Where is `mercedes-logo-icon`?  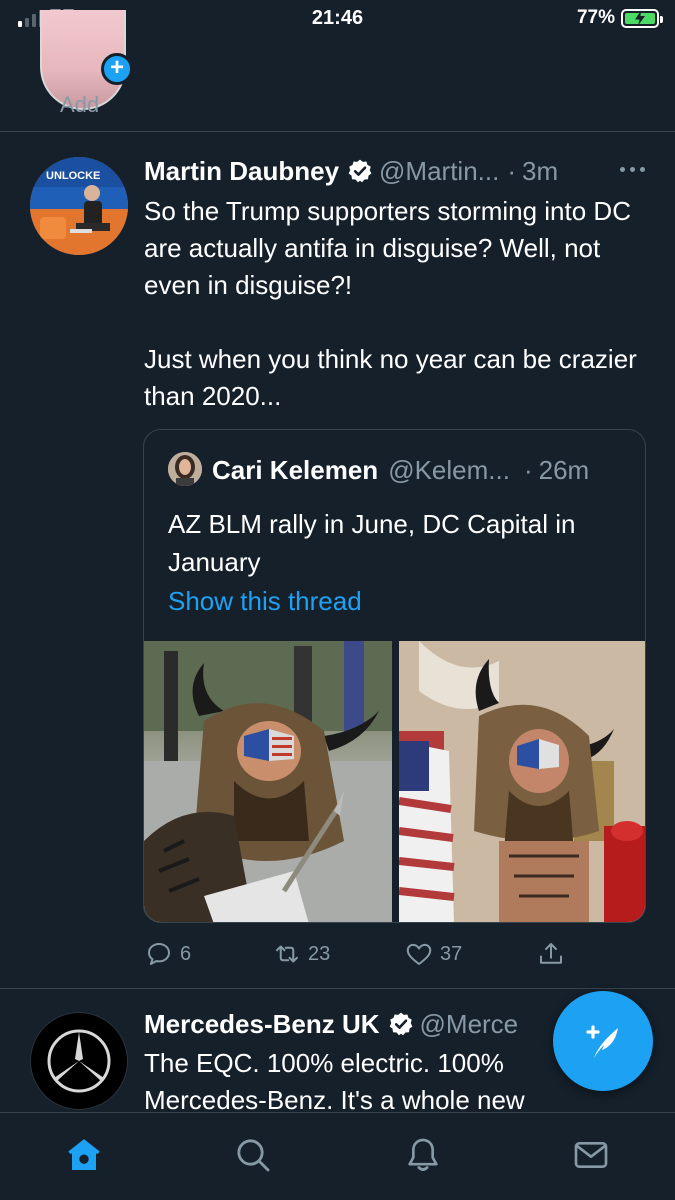
mercedes-logo-icon is located at coordinates (79, 1061).